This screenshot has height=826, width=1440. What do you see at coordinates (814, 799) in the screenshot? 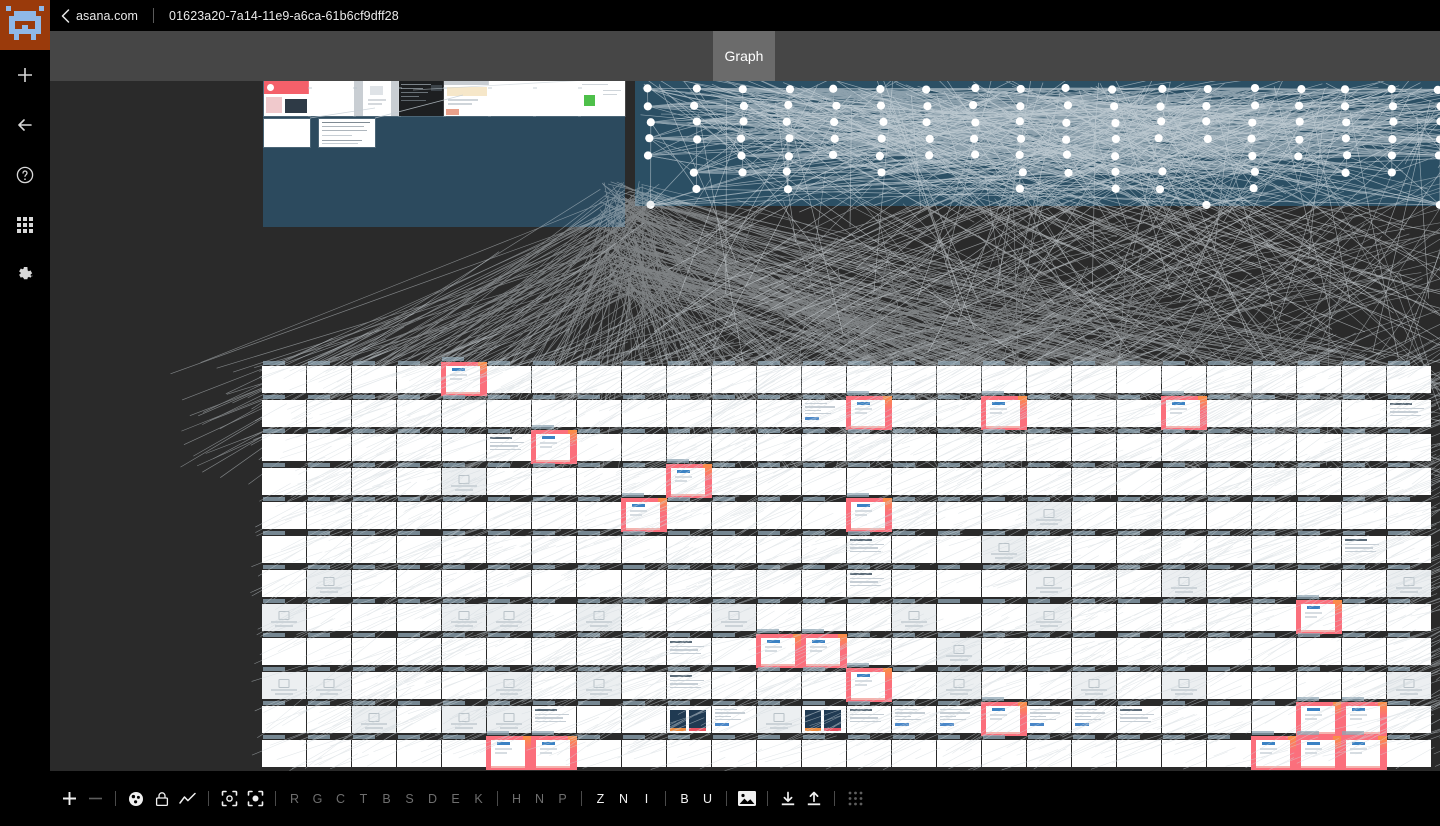
I see `upload-button` at bounding box center [814, 799].